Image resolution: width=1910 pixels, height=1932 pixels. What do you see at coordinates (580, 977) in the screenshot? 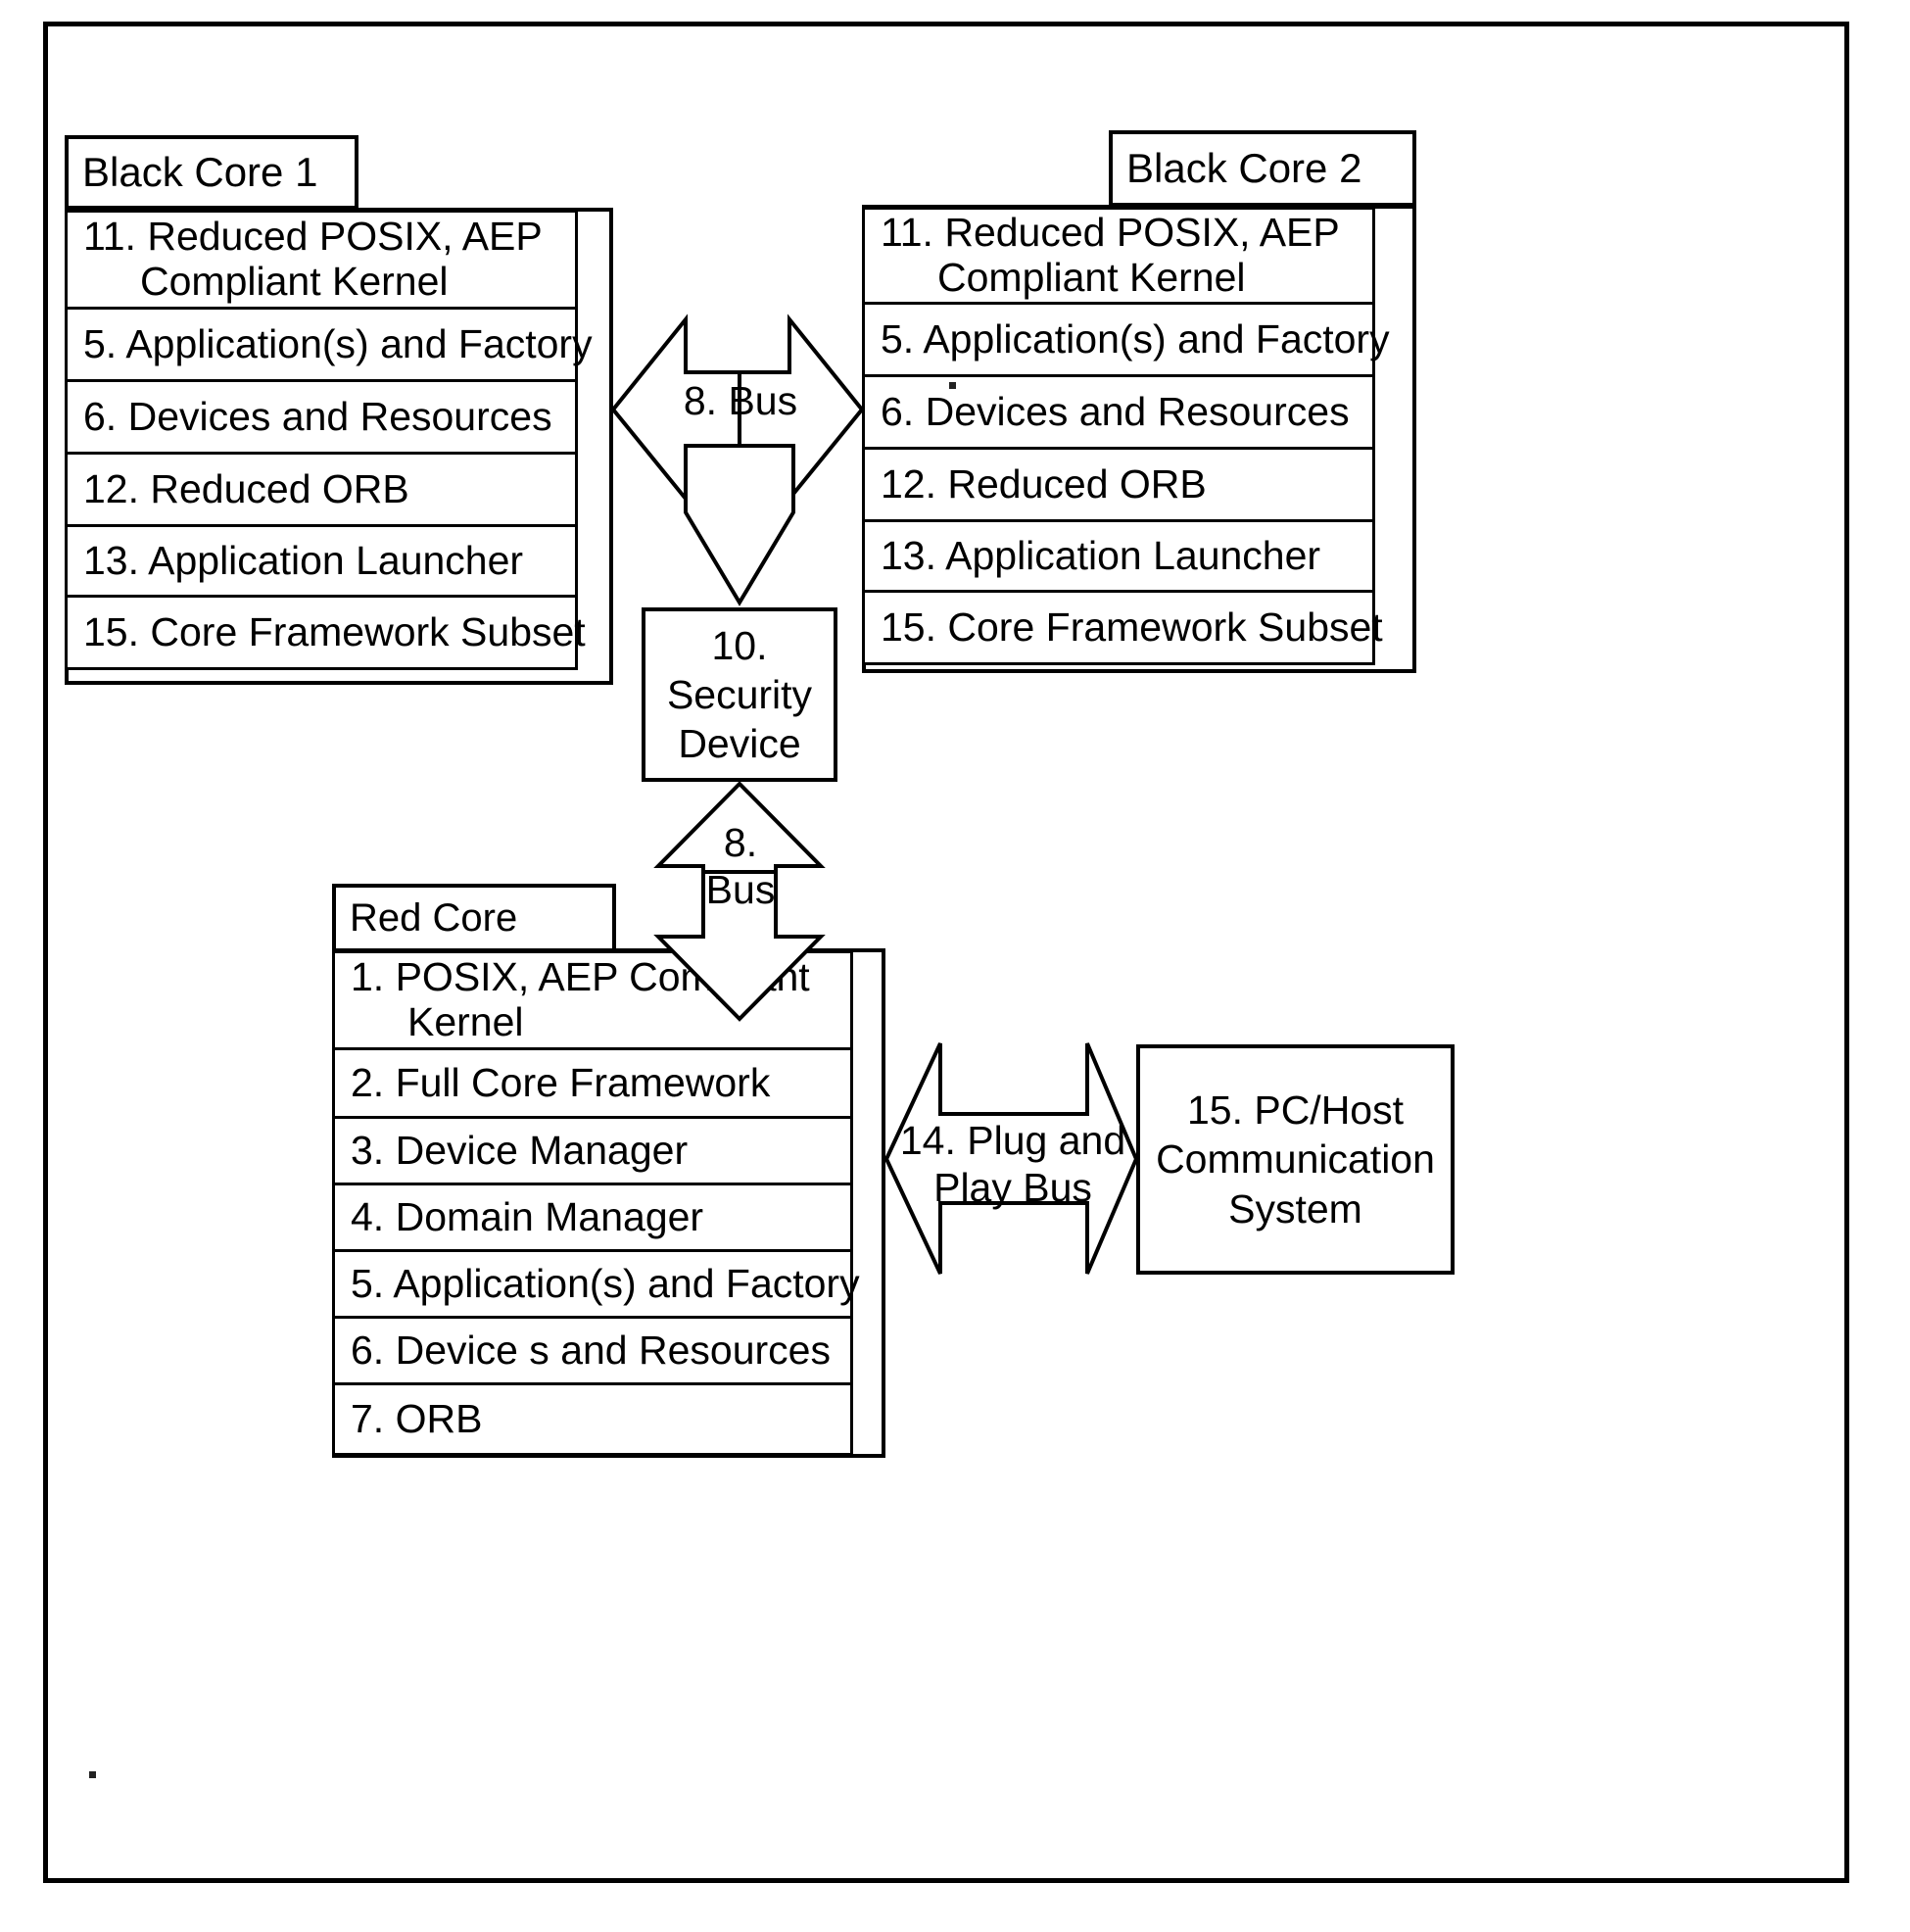
I see `row-label: 1. POSIX, AEP Compliant` at bounding box center [580, 977].